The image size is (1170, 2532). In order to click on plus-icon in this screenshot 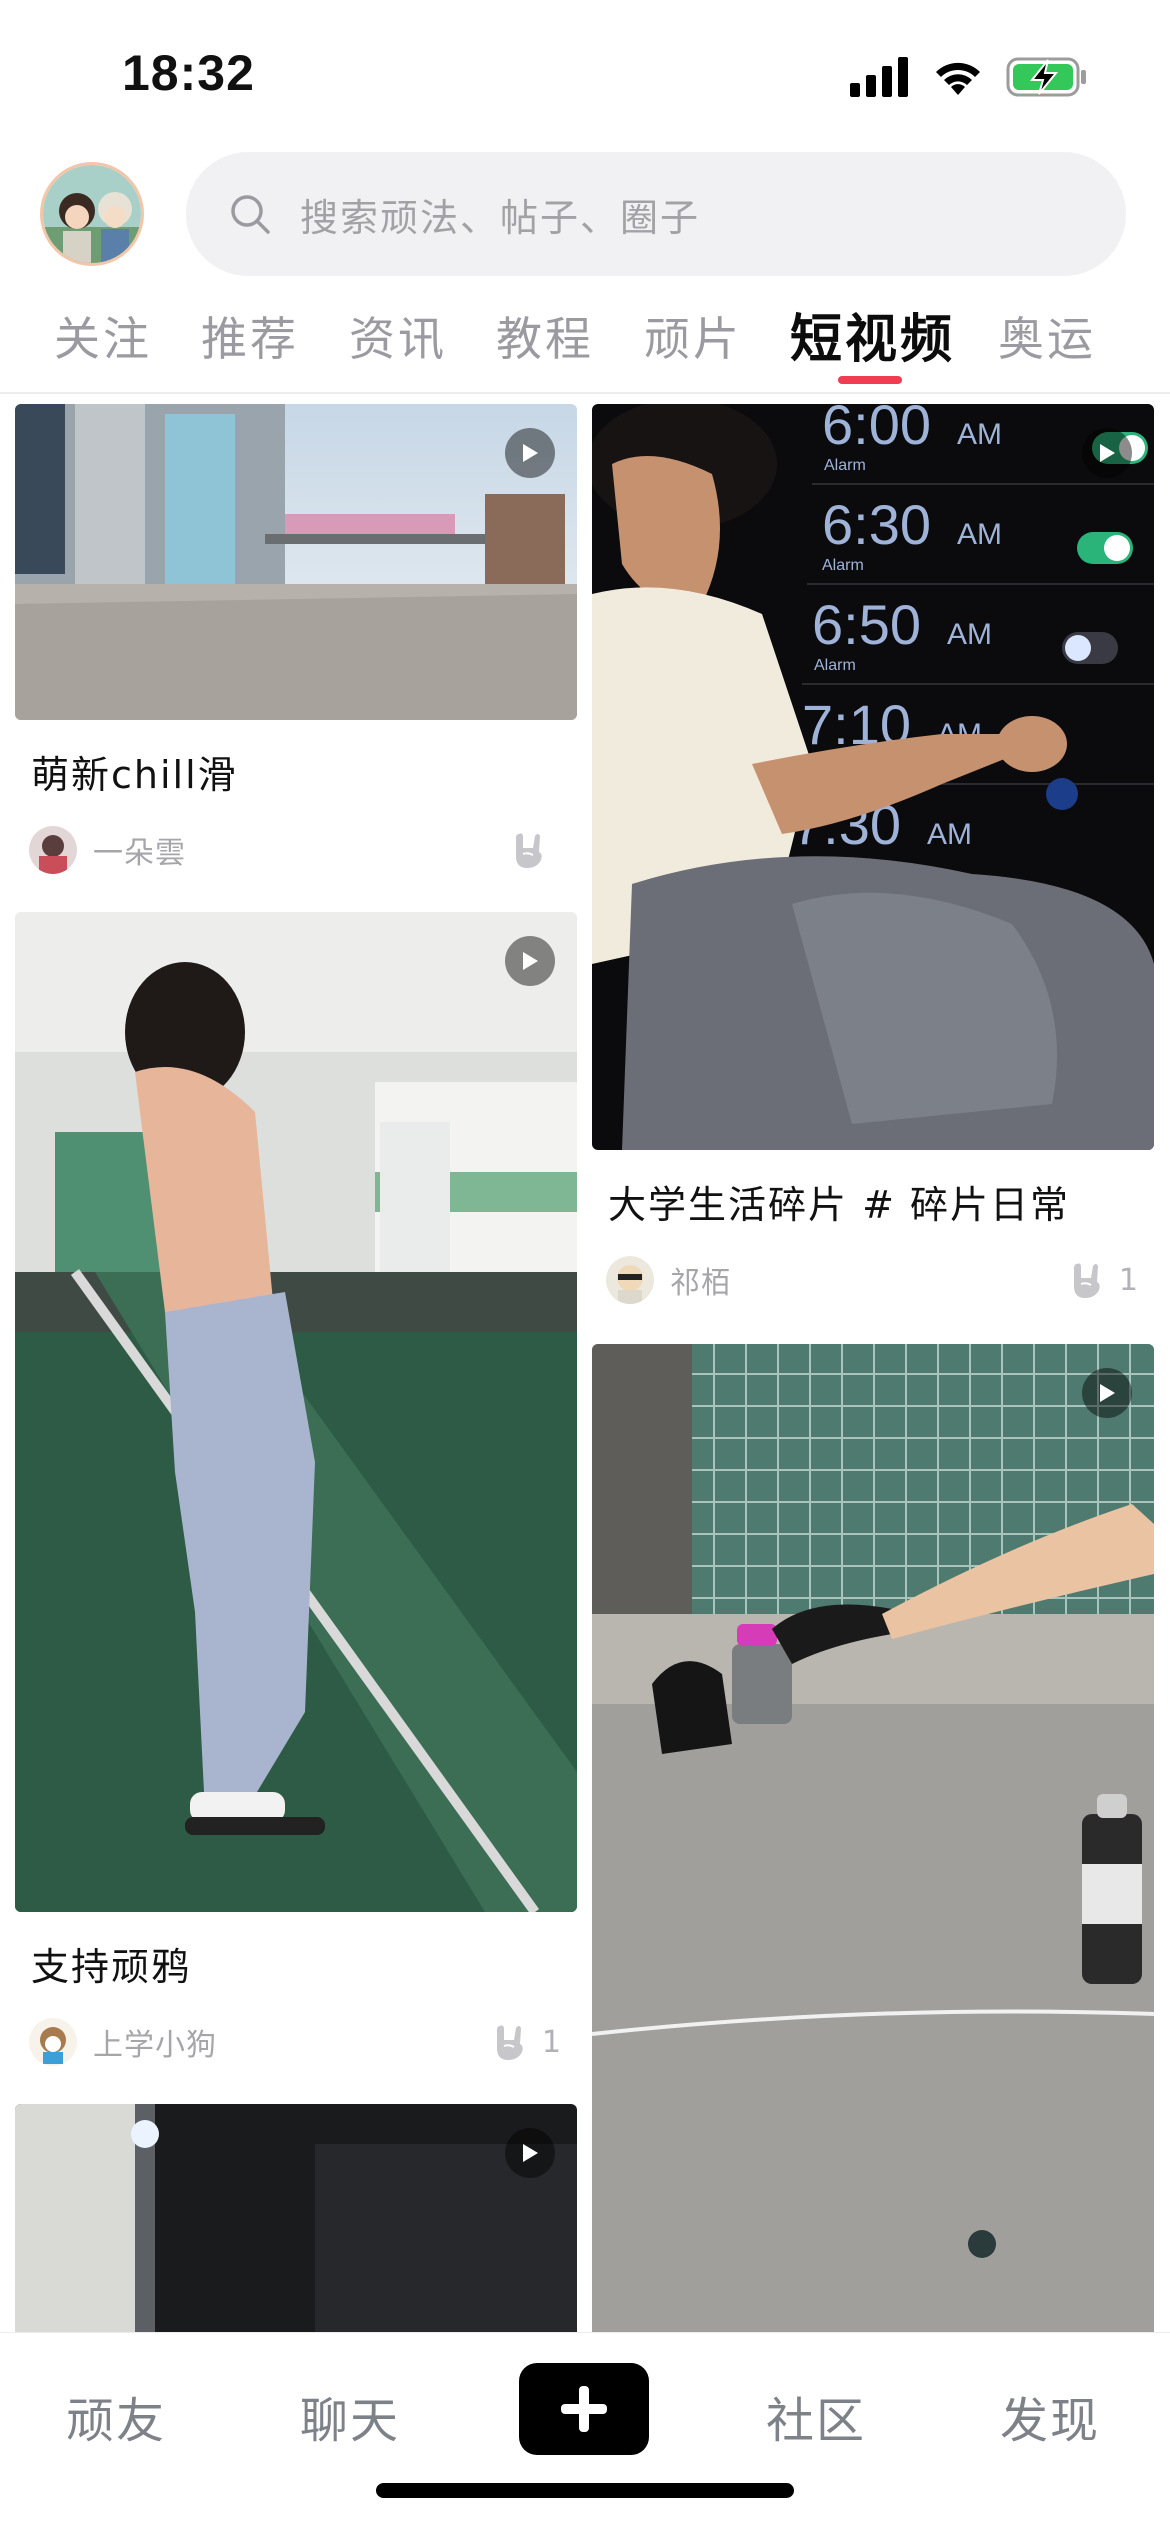, I will do `click(584, 2409)`.